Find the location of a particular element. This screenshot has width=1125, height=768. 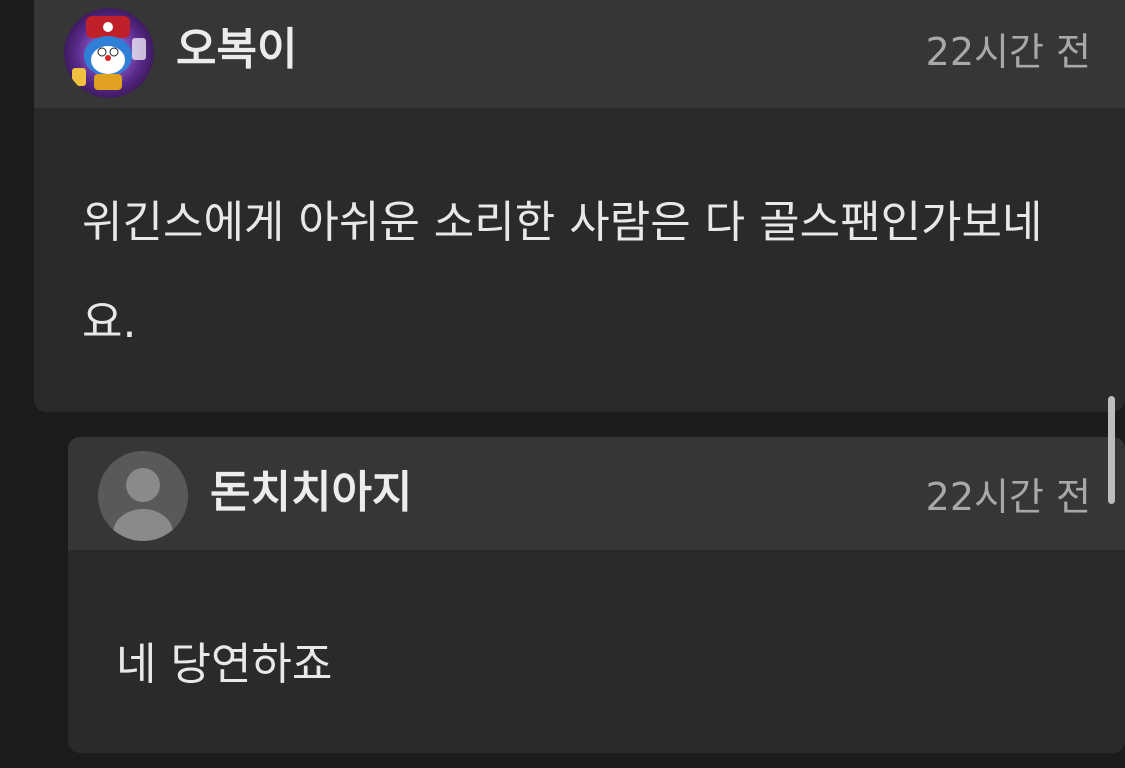

default-user-avatar-icon is located at coordinates (143, 496).